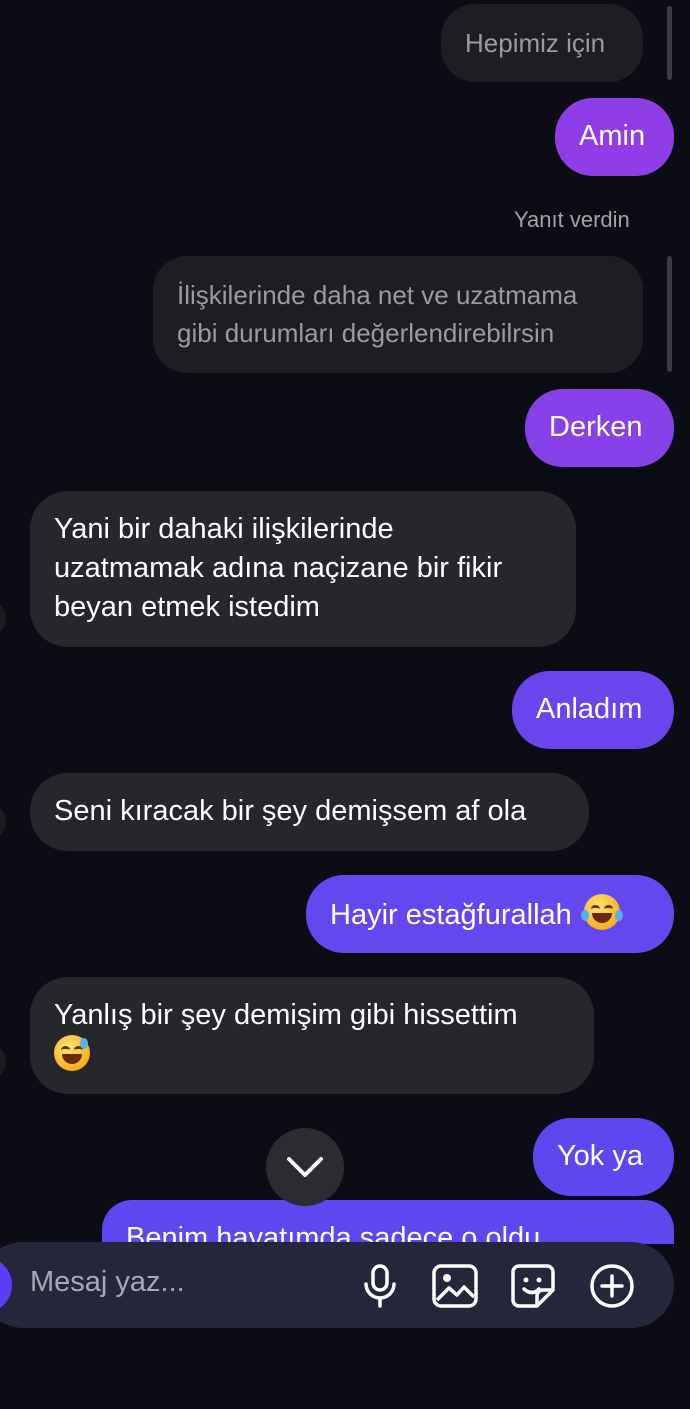 Image resolution: width=690 pixels, height=1409 pixels. I want to click on message-text: Derken, so click(596, 427).